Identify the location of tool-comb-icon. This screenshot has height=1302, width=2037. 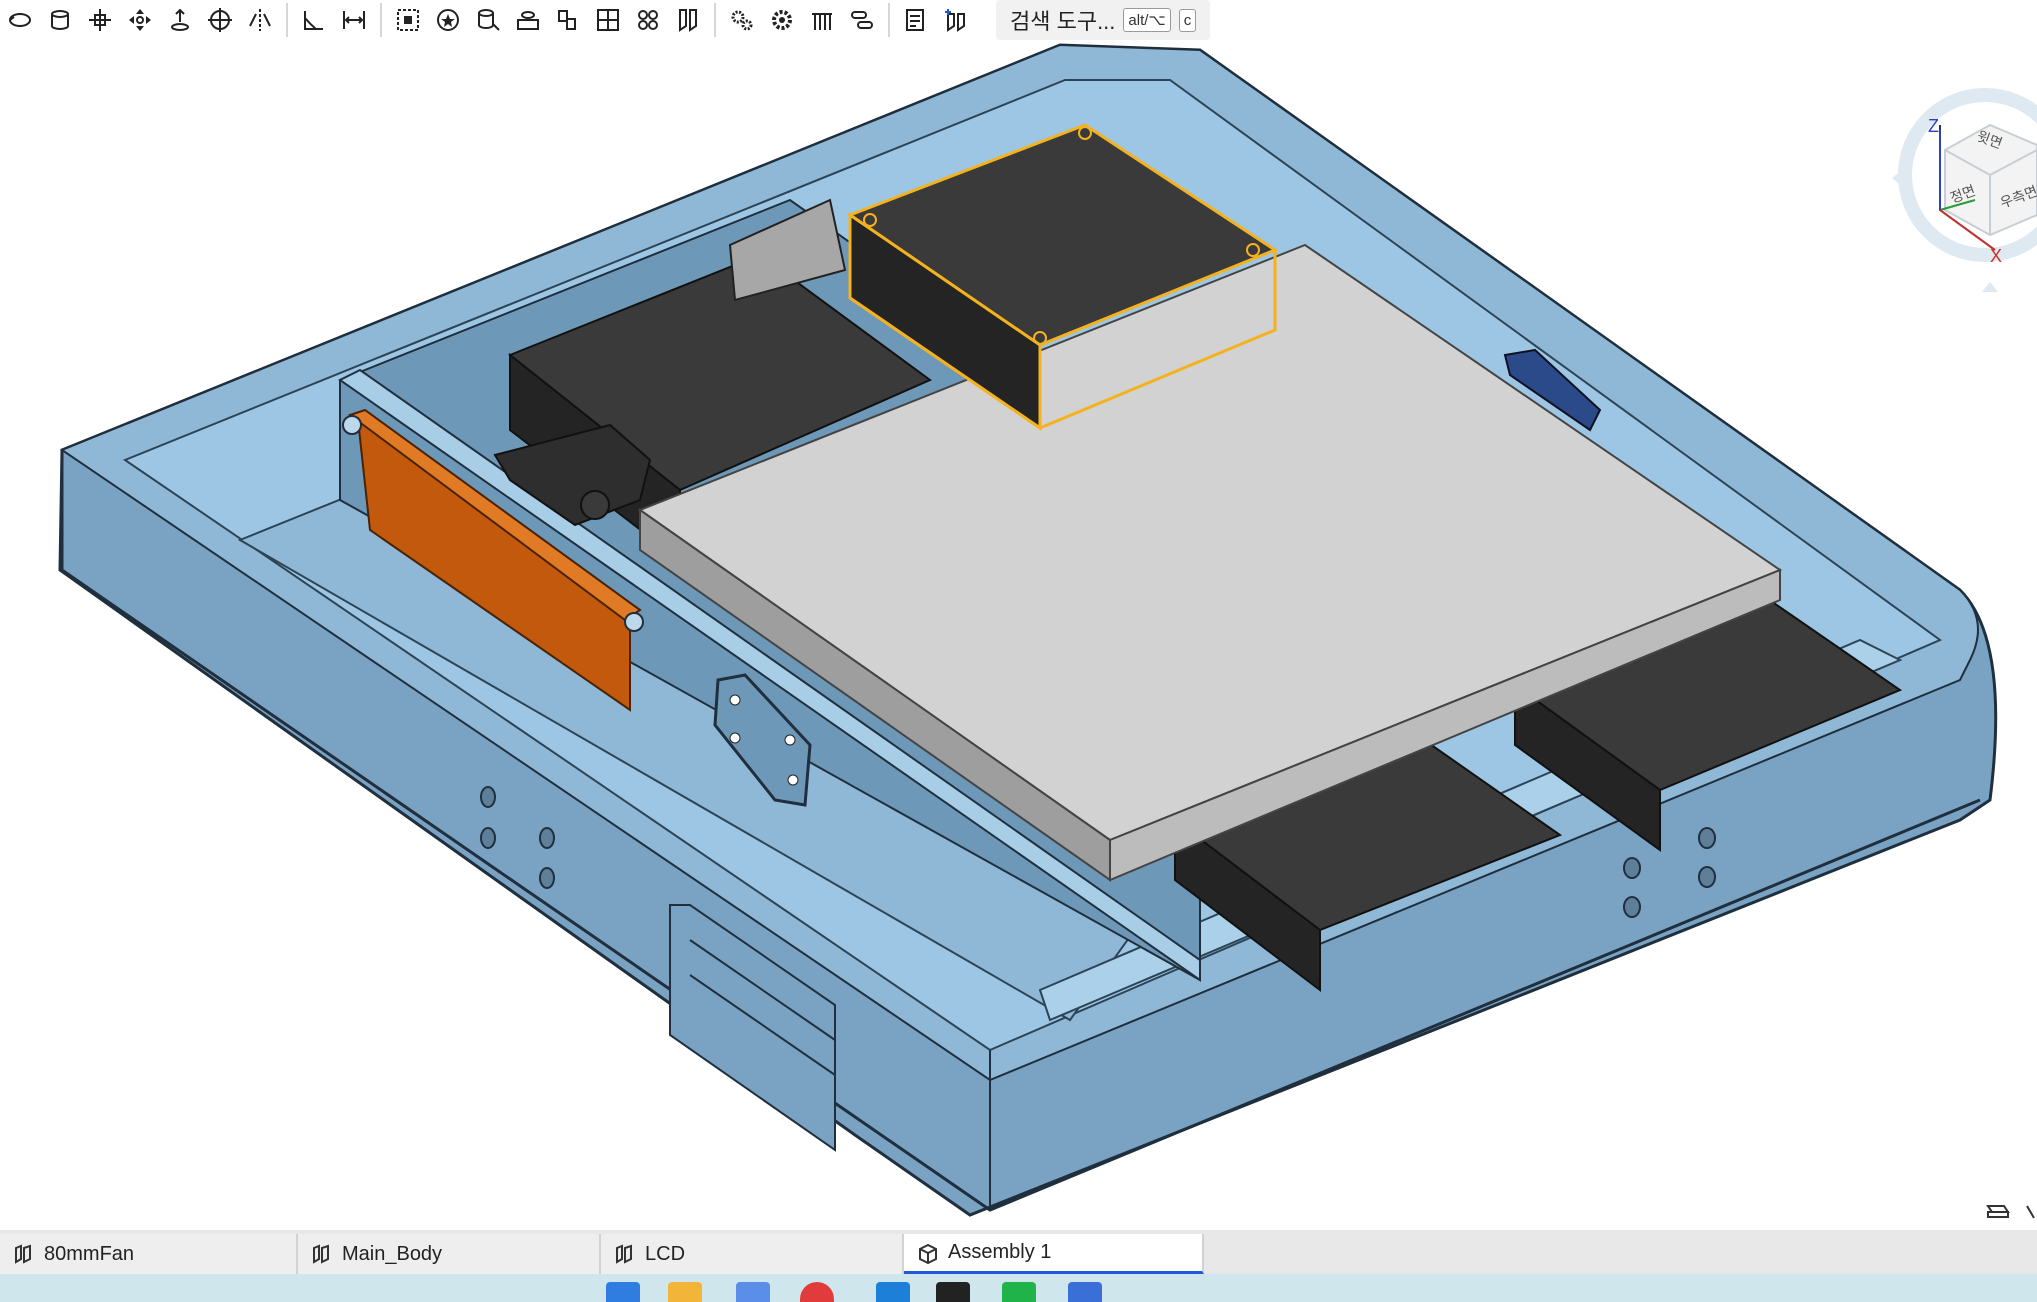
(822, 20).